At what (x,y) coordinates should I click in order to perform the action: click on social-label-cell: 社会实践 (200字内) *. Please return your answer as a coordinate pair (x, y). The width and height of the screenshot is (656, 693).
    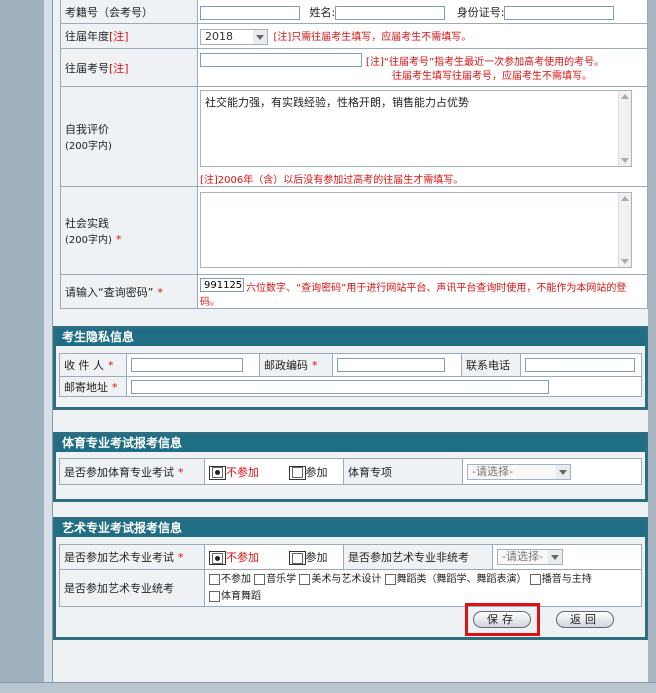
    Looking at the image, I should click on (129, 230).